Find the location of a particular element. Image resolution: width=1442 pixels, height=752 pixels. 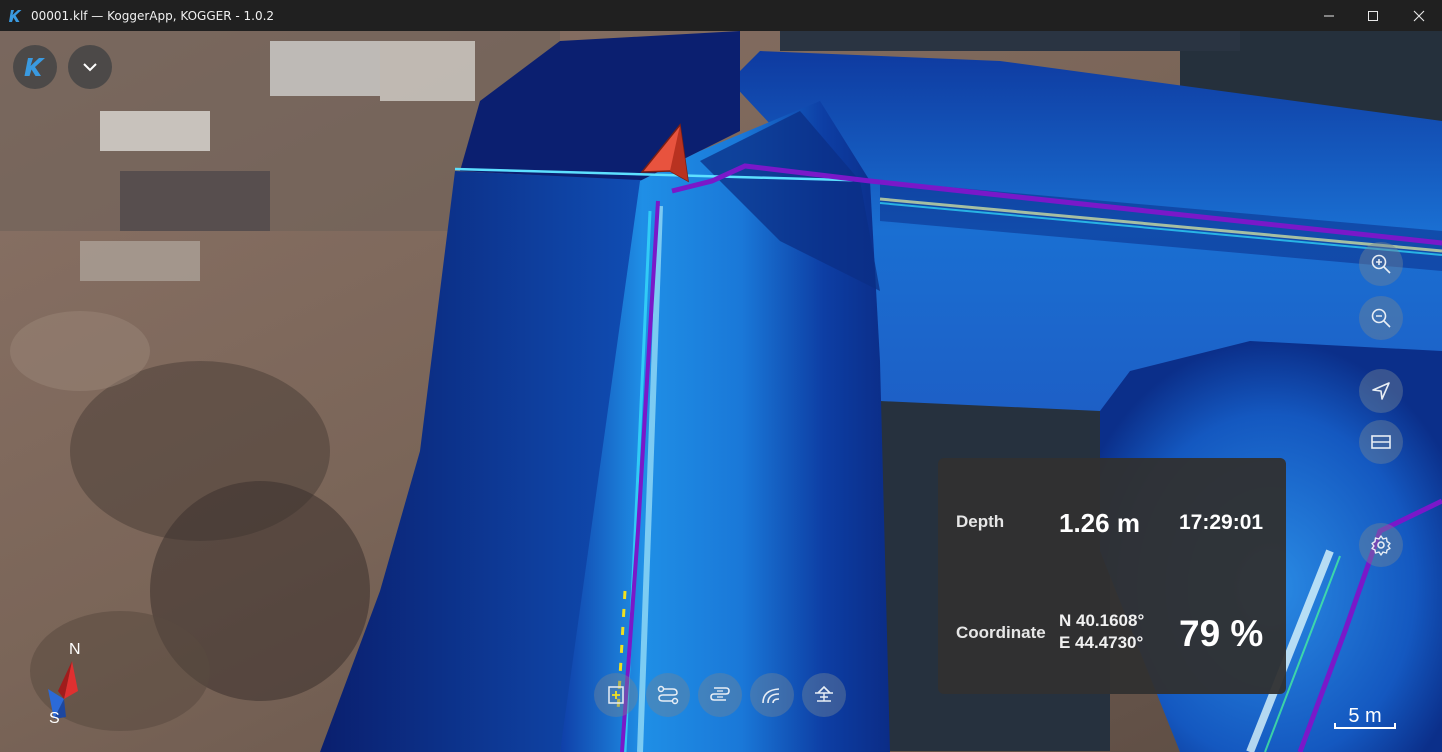

time-value: 17:29:01 is located at coordinates (1221, 522).